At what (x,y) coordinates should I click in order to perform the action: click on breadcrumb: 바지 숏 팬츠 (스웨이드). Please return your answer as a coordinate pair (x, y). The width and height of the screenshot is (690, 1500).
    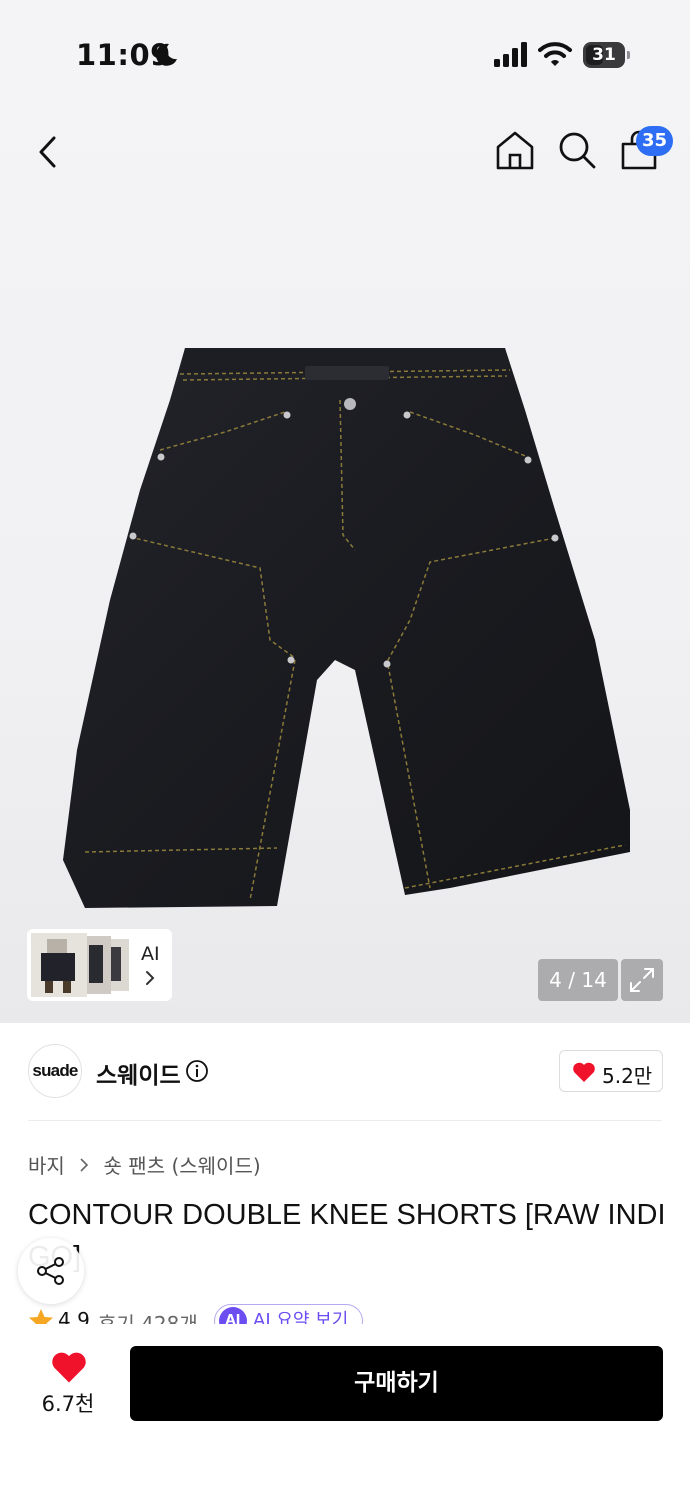
    Looking at the image, I should click on (144, 1164).